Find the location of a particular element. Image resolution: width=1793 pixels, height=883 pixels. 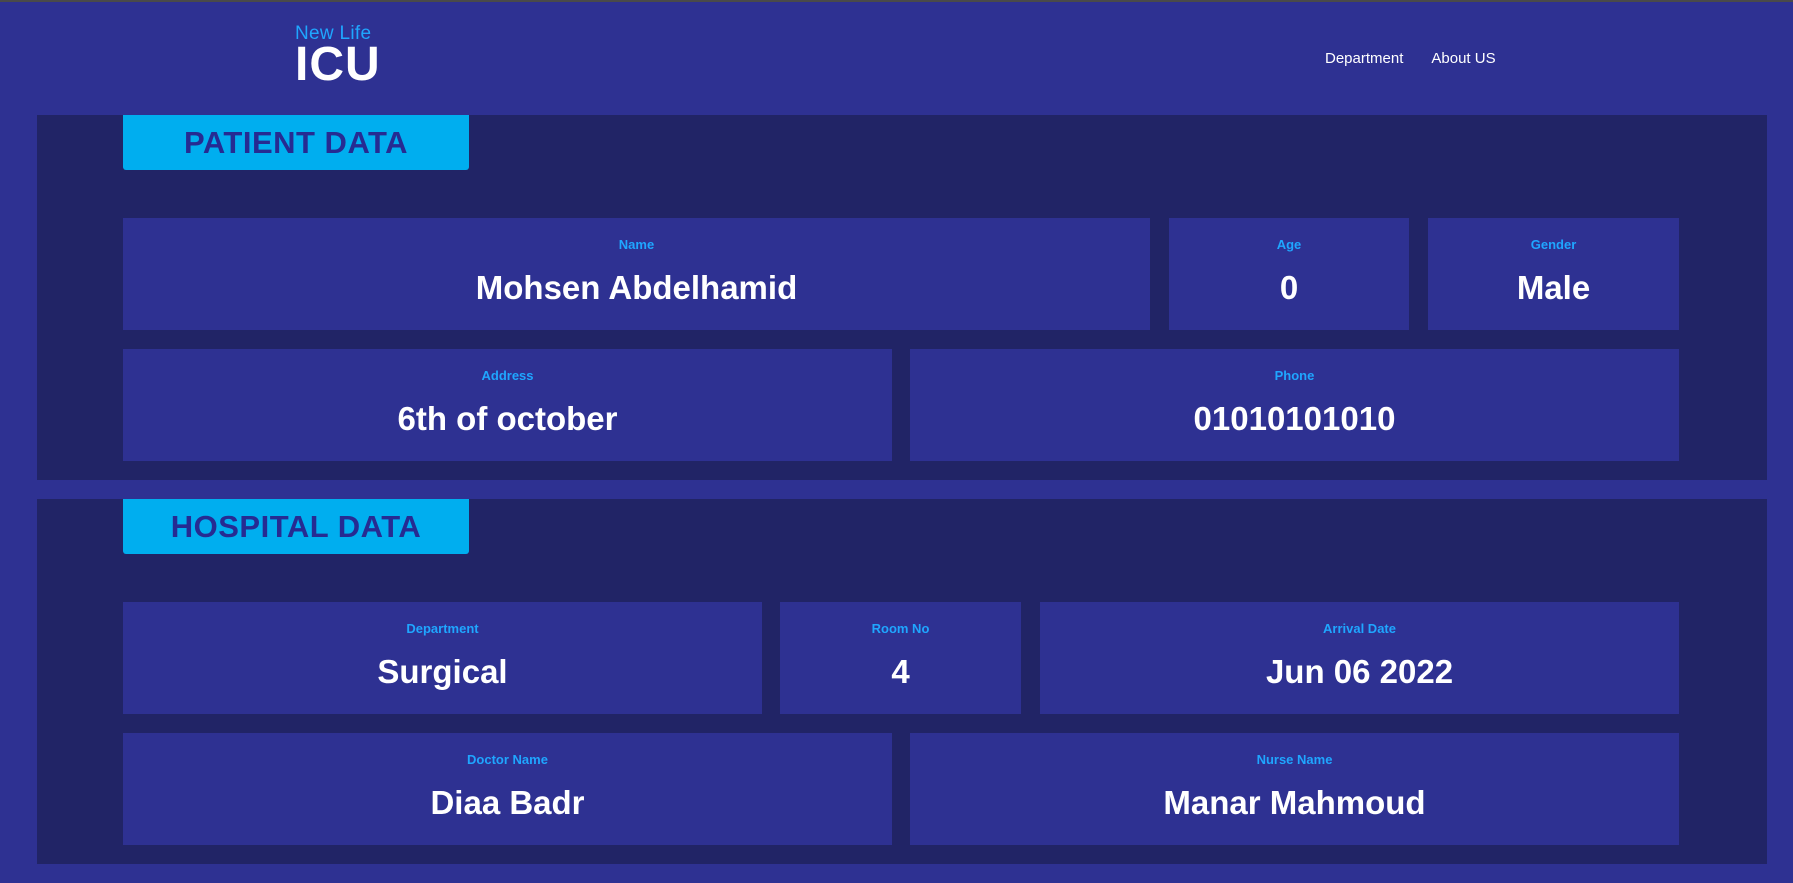

hospital-doctor-card: Doctor Name Diaa Badr is located at coordinates (507, 789).